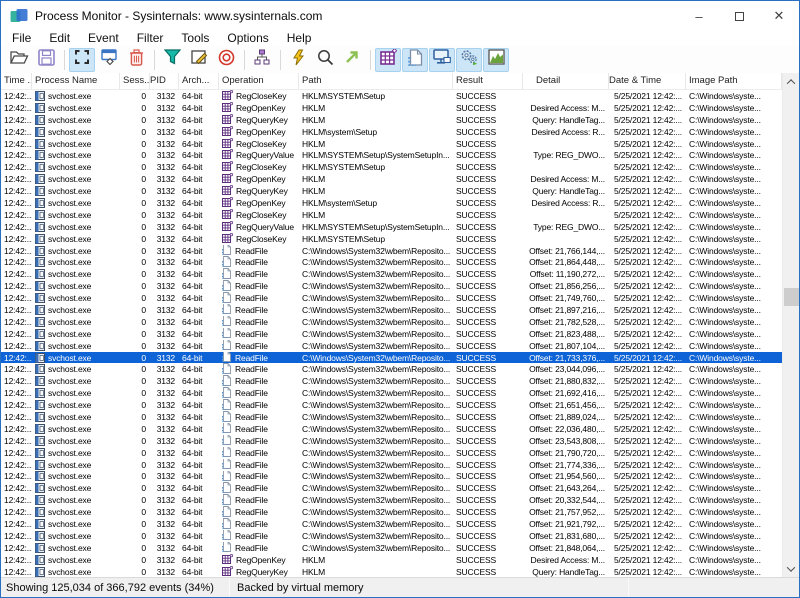 The height and width of the screenshot is (598, 800). I want to click on find-button, so click(325, 60).